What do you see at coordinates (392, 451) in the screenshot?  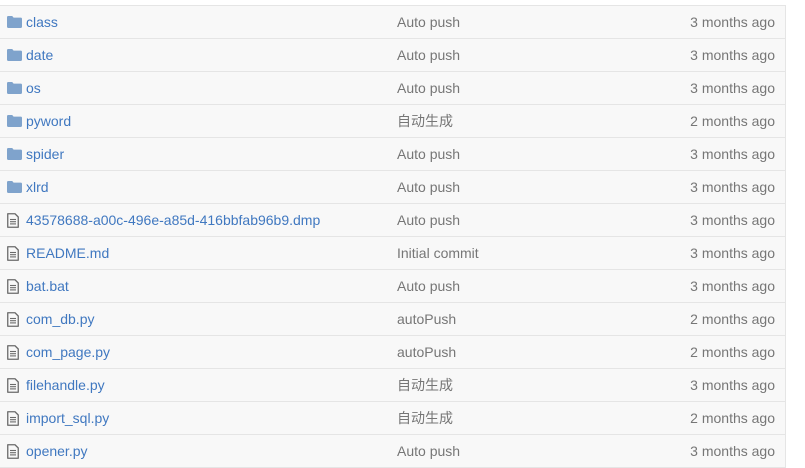 I see `file-row-13: opener.py Auto push 3 months ago` at bounding box center [392, 451].